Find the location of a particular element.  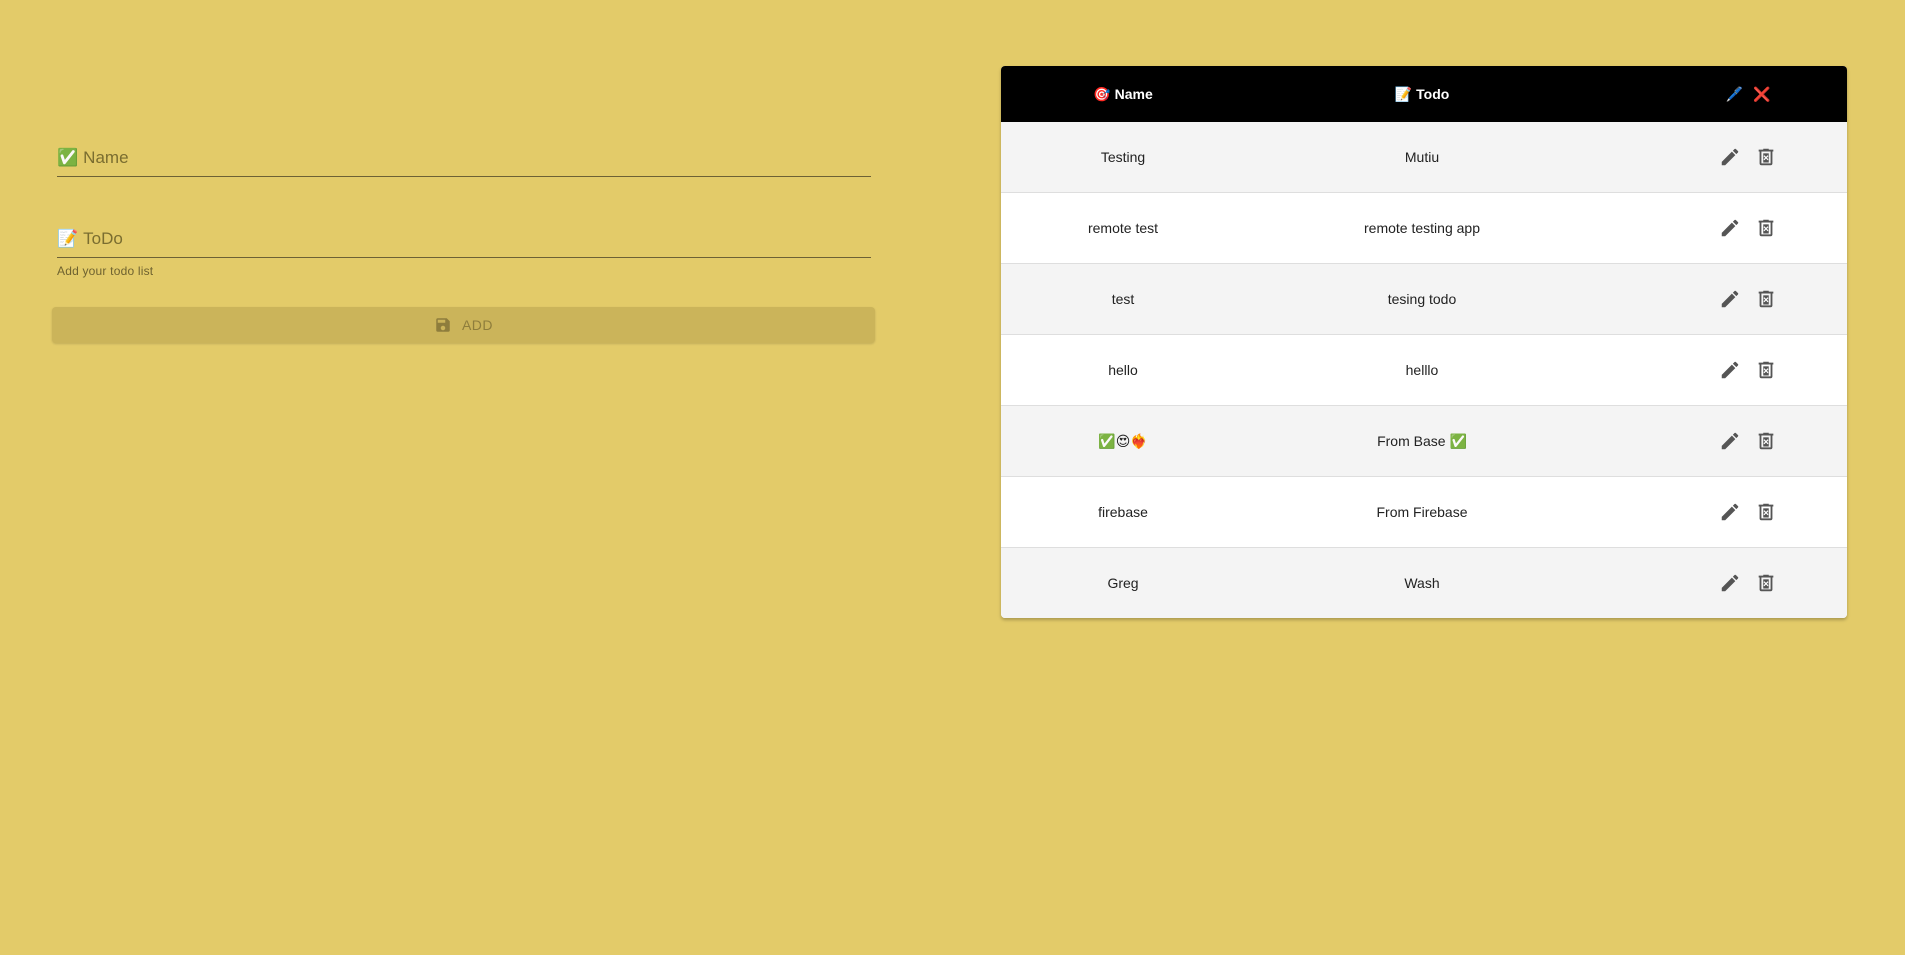

table-row: hello helllo is located at coordinates (1424, 369).